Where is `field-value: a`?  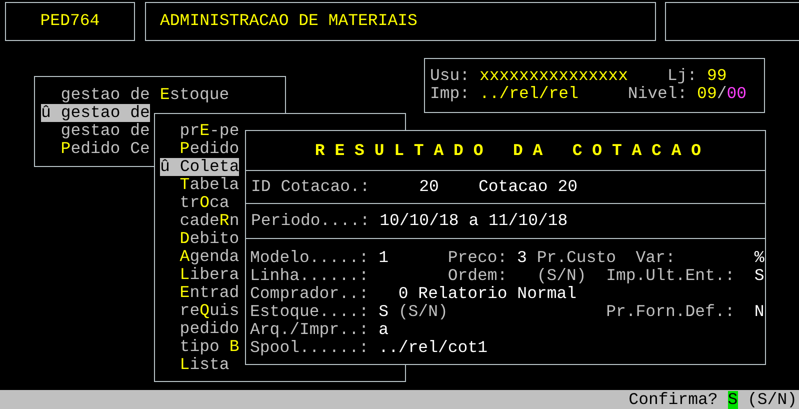
field-value: a is located at coordinates (383, 330).